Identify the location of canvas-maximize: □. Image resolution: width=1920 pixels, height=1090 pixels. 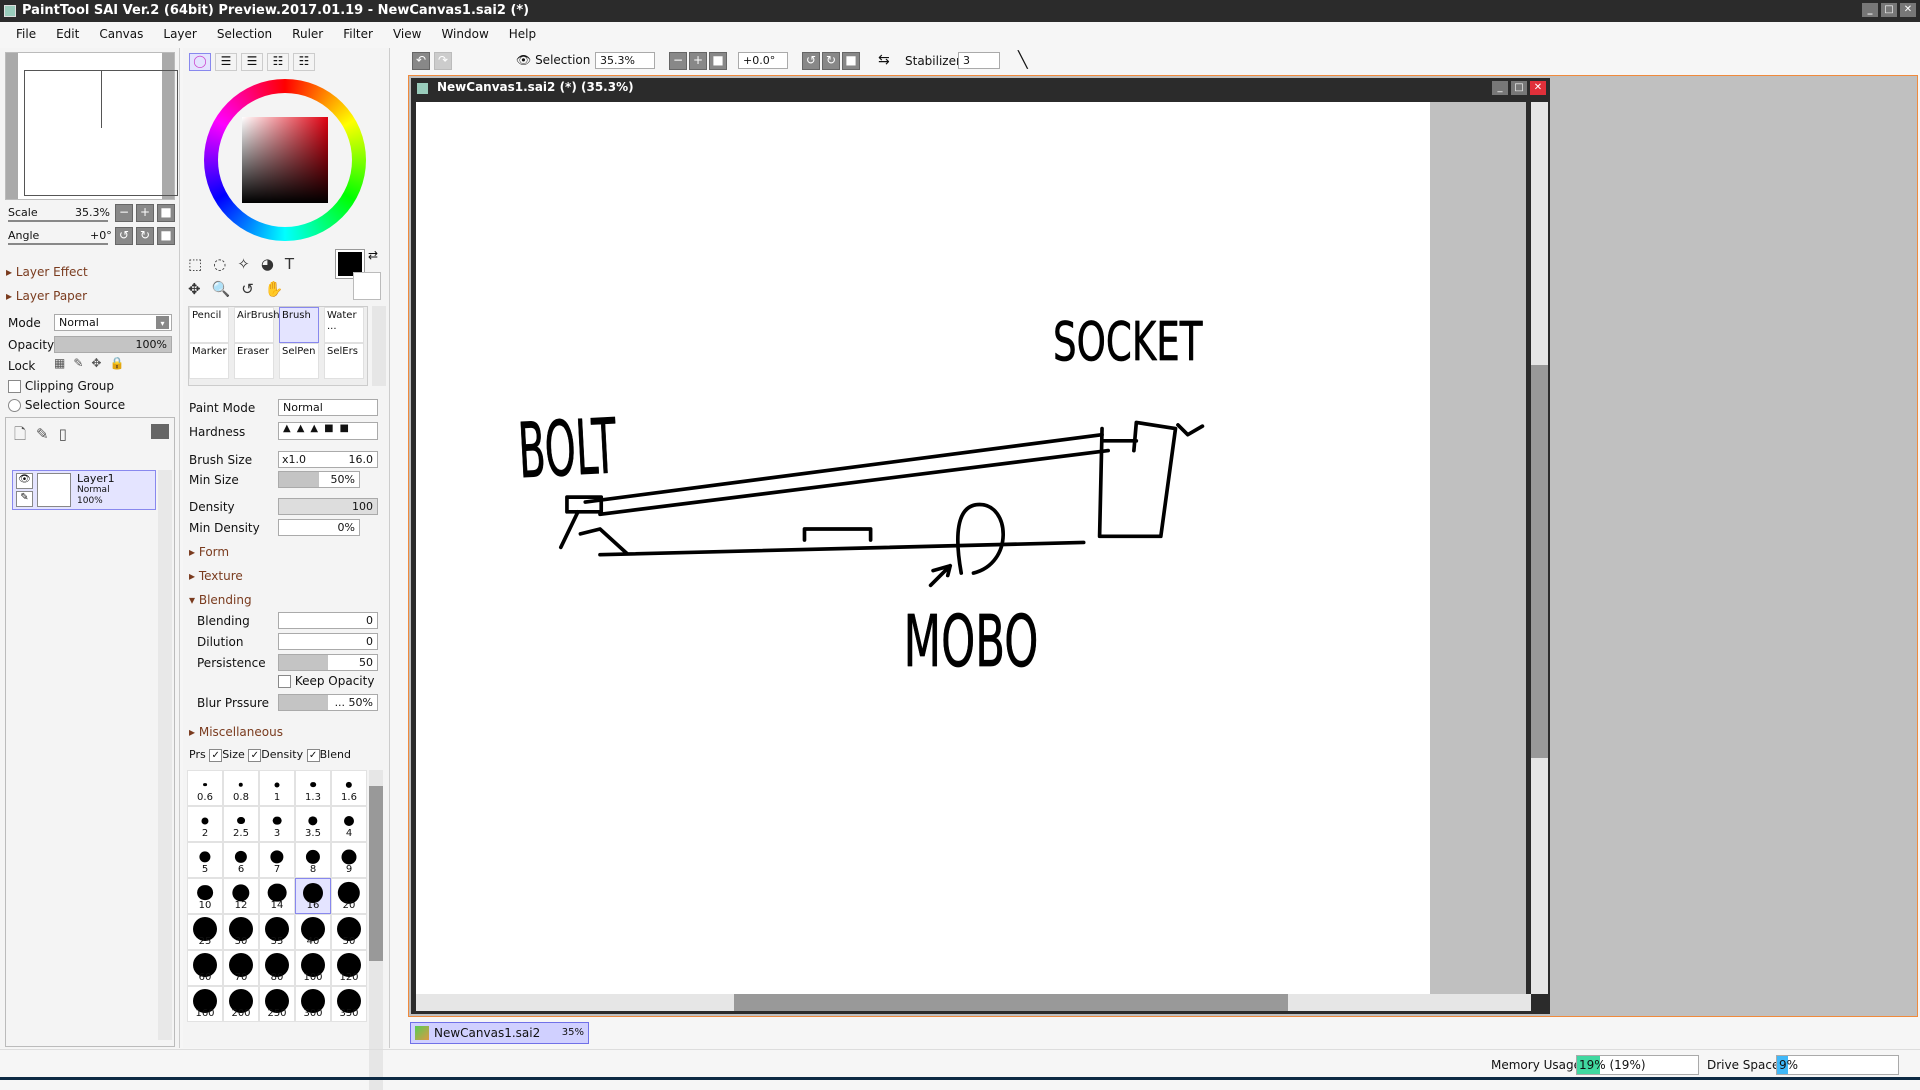
(1519, 88).